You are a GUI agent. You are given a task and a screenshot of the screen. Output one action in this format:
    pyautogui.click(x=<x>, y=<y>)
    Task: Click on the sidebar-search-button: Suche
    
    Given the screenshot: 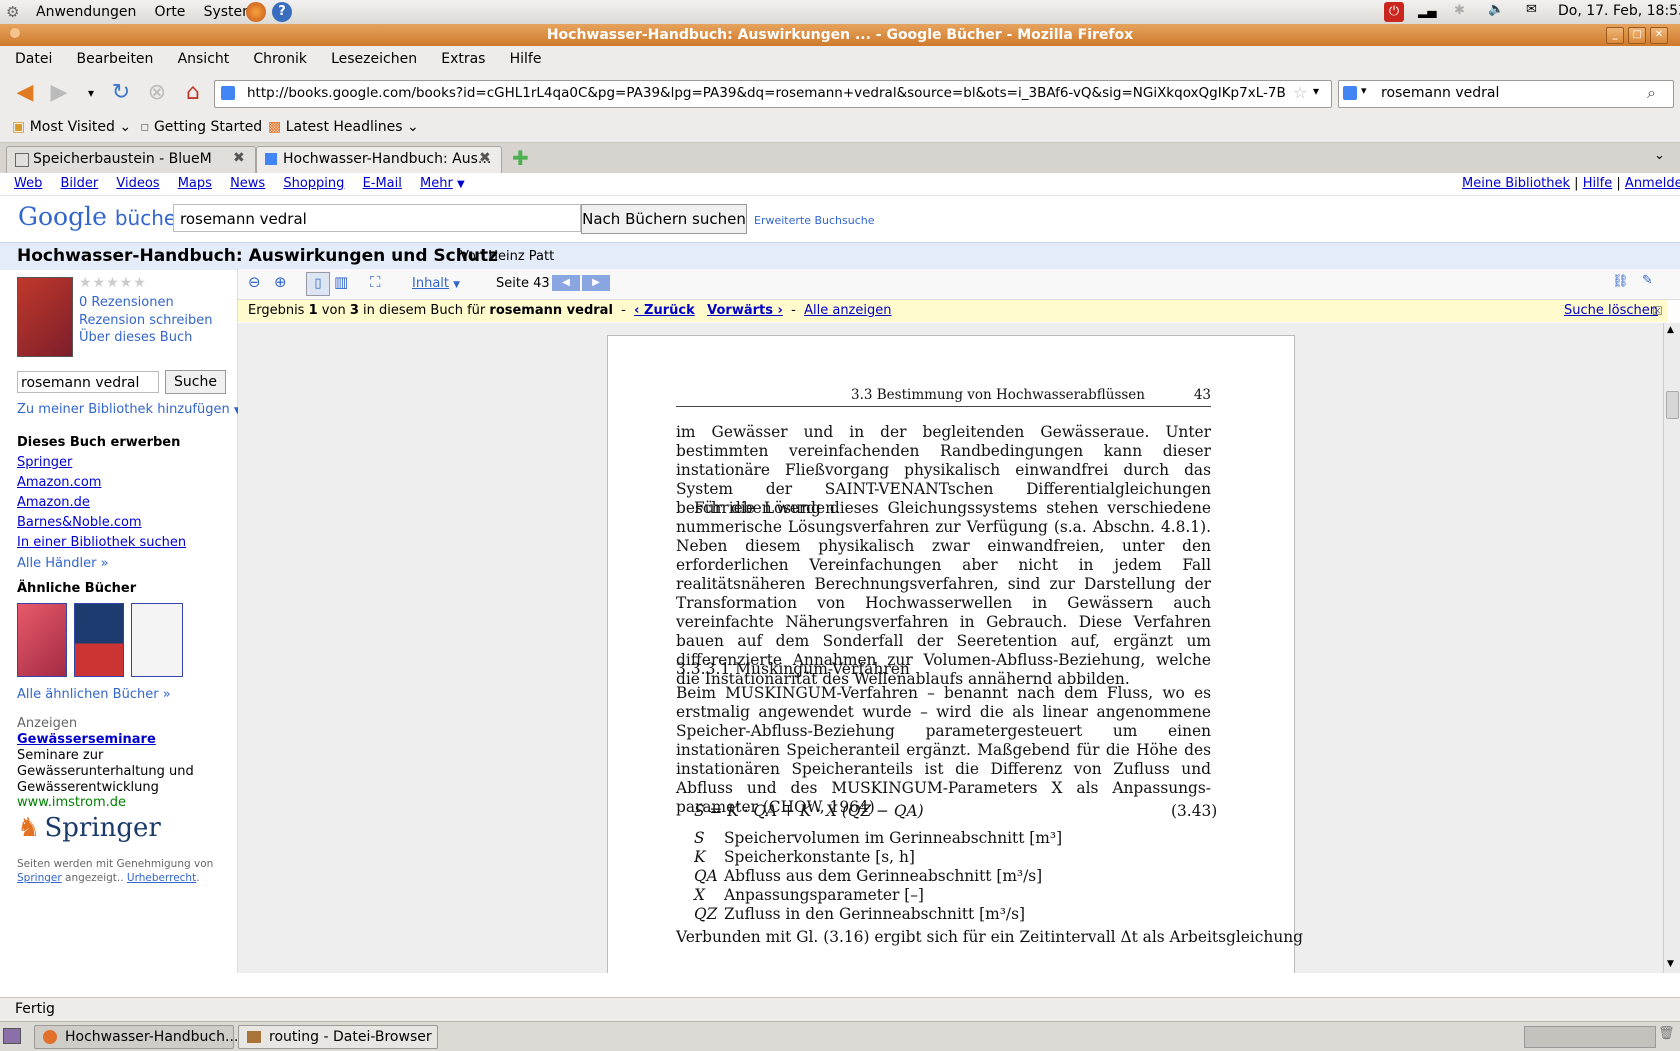 What is the action you would take?
    pyautogui.click(x=195, y=382)
    